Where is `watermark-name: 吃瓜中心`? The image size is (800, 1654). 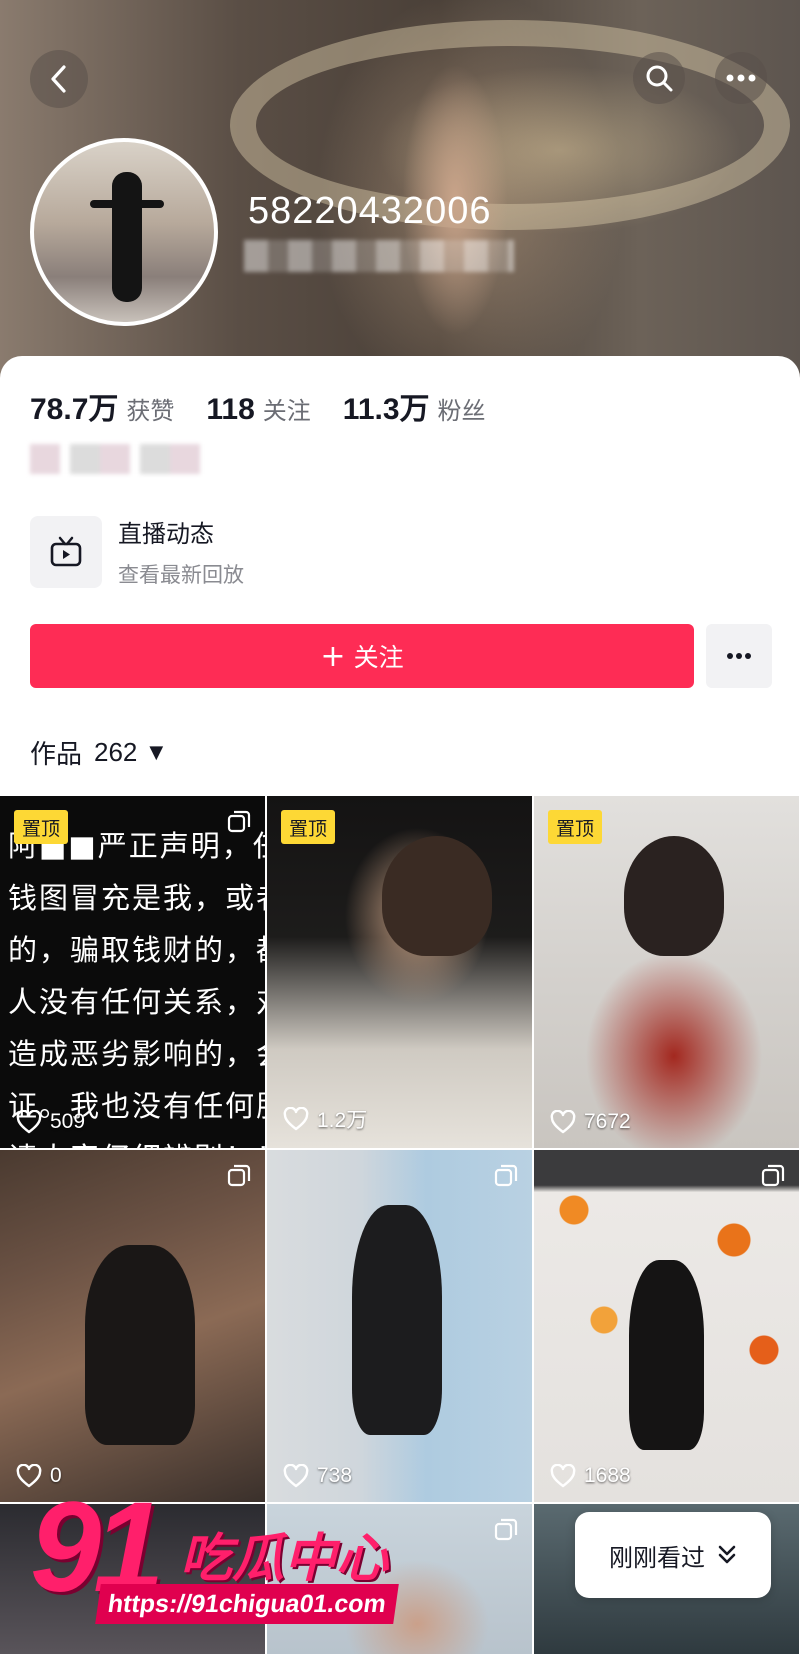 watermark-name: 吃瓜中心 is located at coordinates (284, 1559).